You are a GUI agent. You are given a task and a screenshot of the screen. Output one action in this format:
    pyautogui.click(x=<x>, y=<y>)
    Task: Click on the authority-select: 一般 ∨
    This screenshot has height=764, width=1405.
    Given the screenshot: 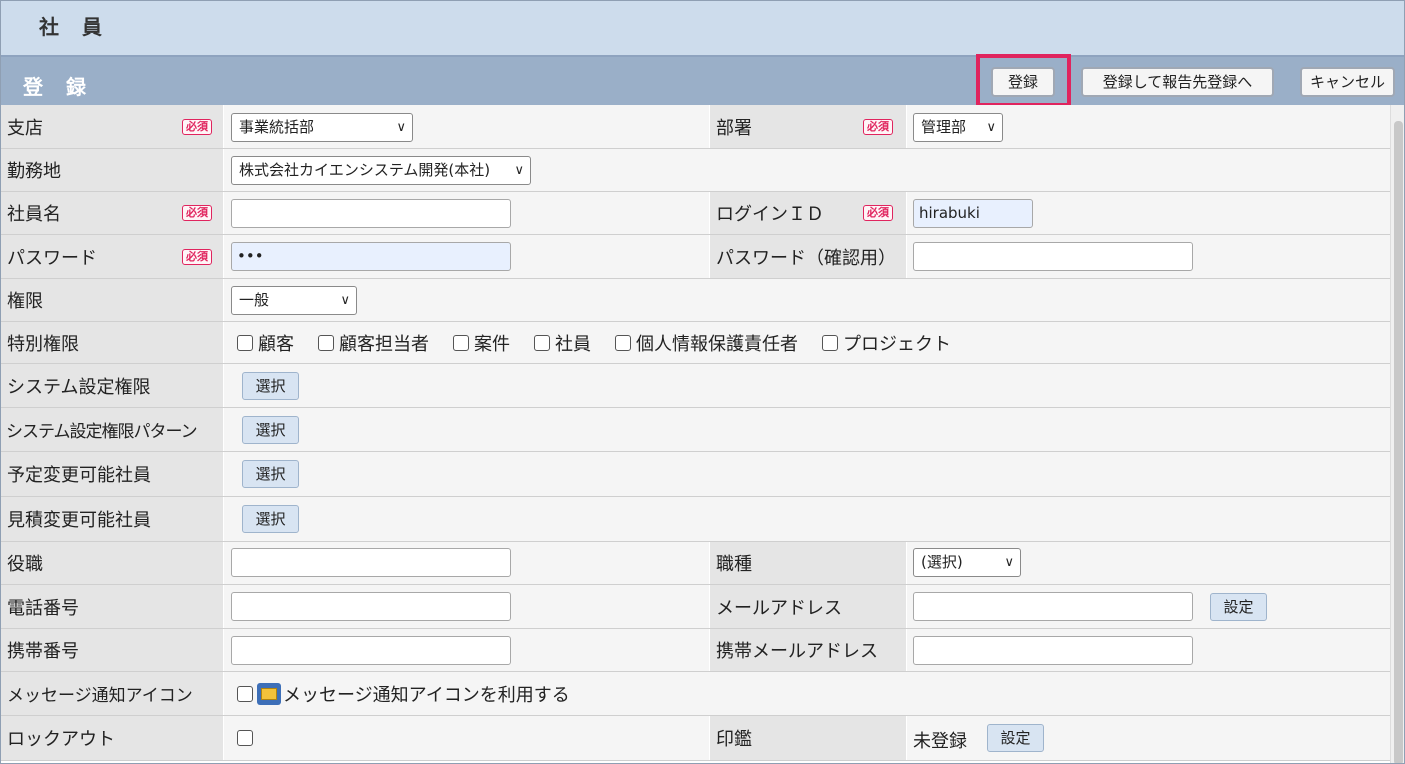 What is the action you would take?
    pyautogui.click(x=294, y=300)
    